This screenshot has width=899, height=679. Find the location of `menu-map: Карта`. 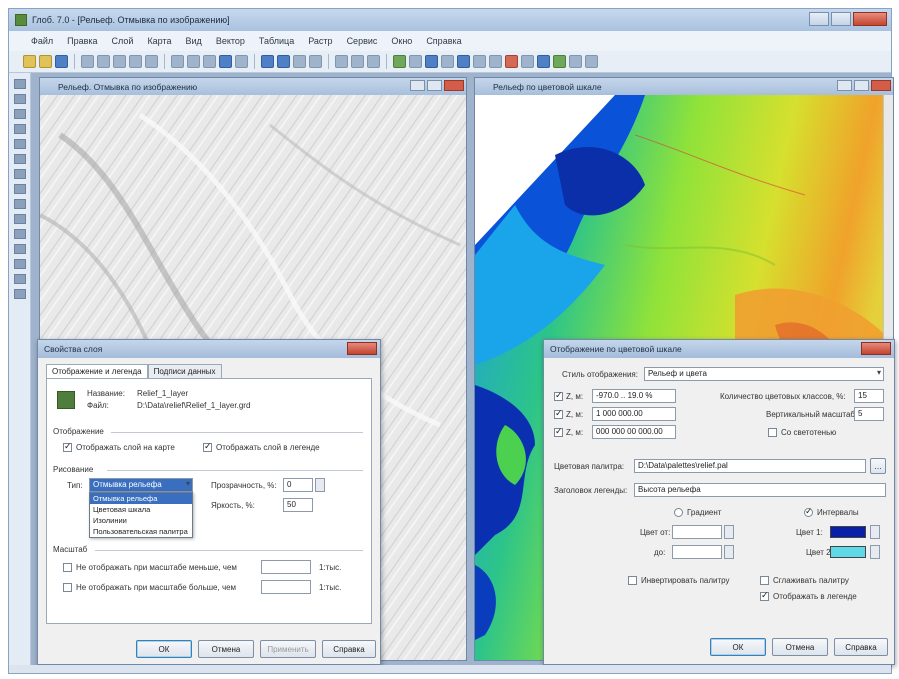

menu-map: Карта is located at coordinates (159, 41).